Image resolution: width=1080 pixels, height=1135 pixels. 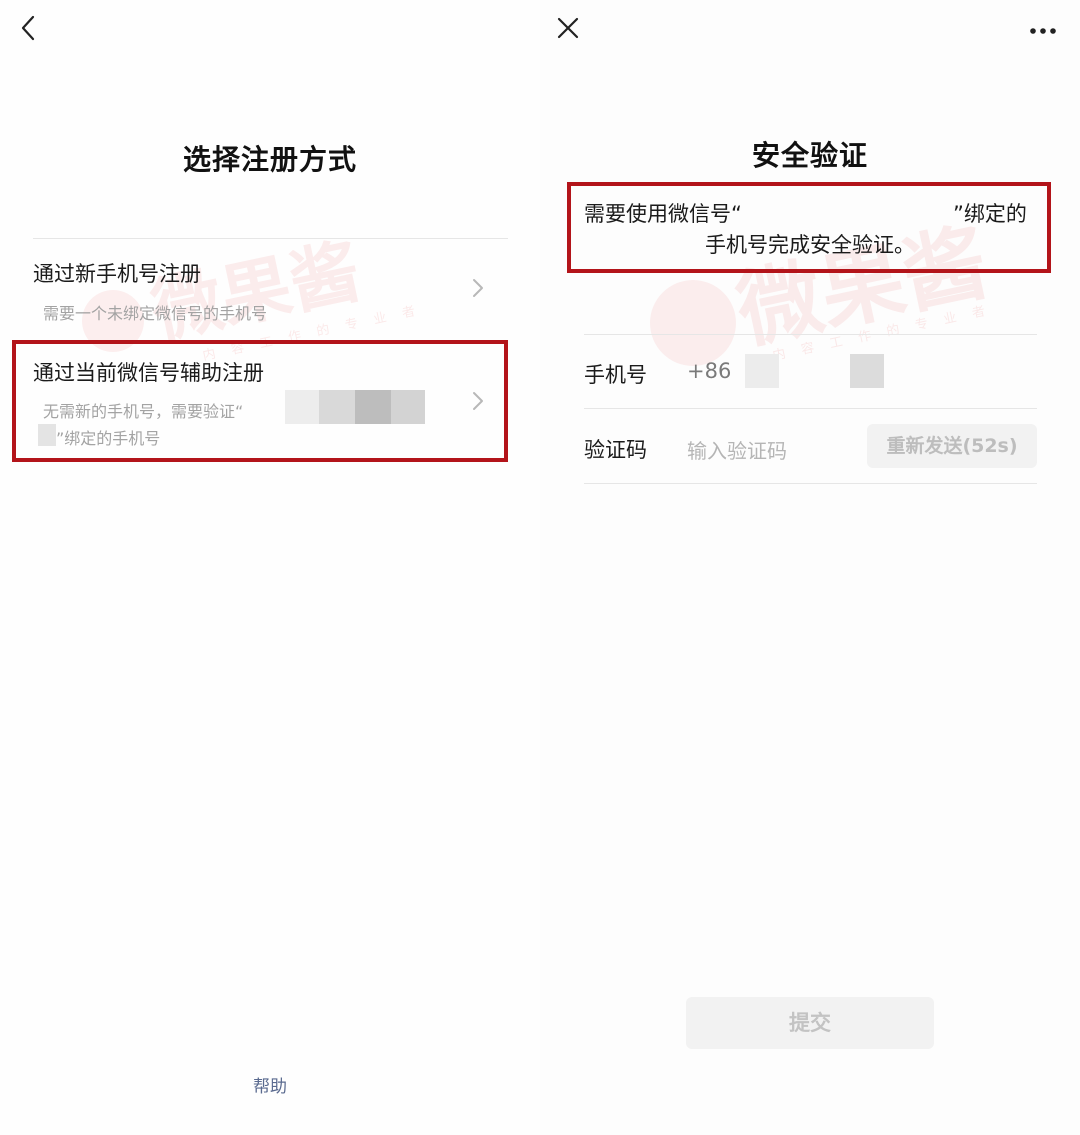 What do you see at coordinates (615, 450) in the screenshot?
I see `code-label: 验证码` at bounding box center [615, 450].